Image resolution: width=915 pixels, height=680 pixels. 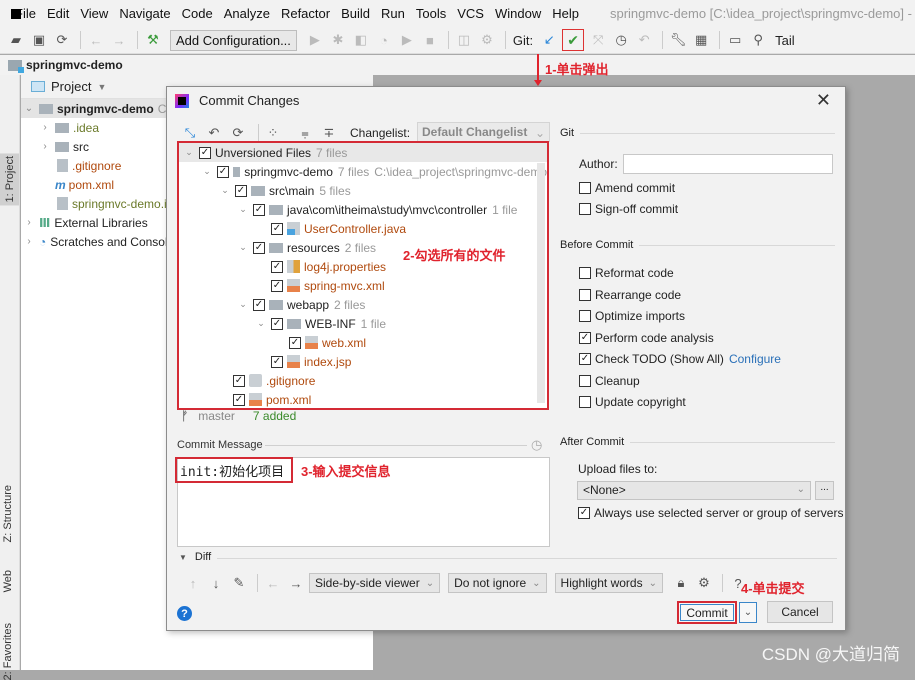 I want to click on tab-project: 1: Project, so click(x=9, y=179).